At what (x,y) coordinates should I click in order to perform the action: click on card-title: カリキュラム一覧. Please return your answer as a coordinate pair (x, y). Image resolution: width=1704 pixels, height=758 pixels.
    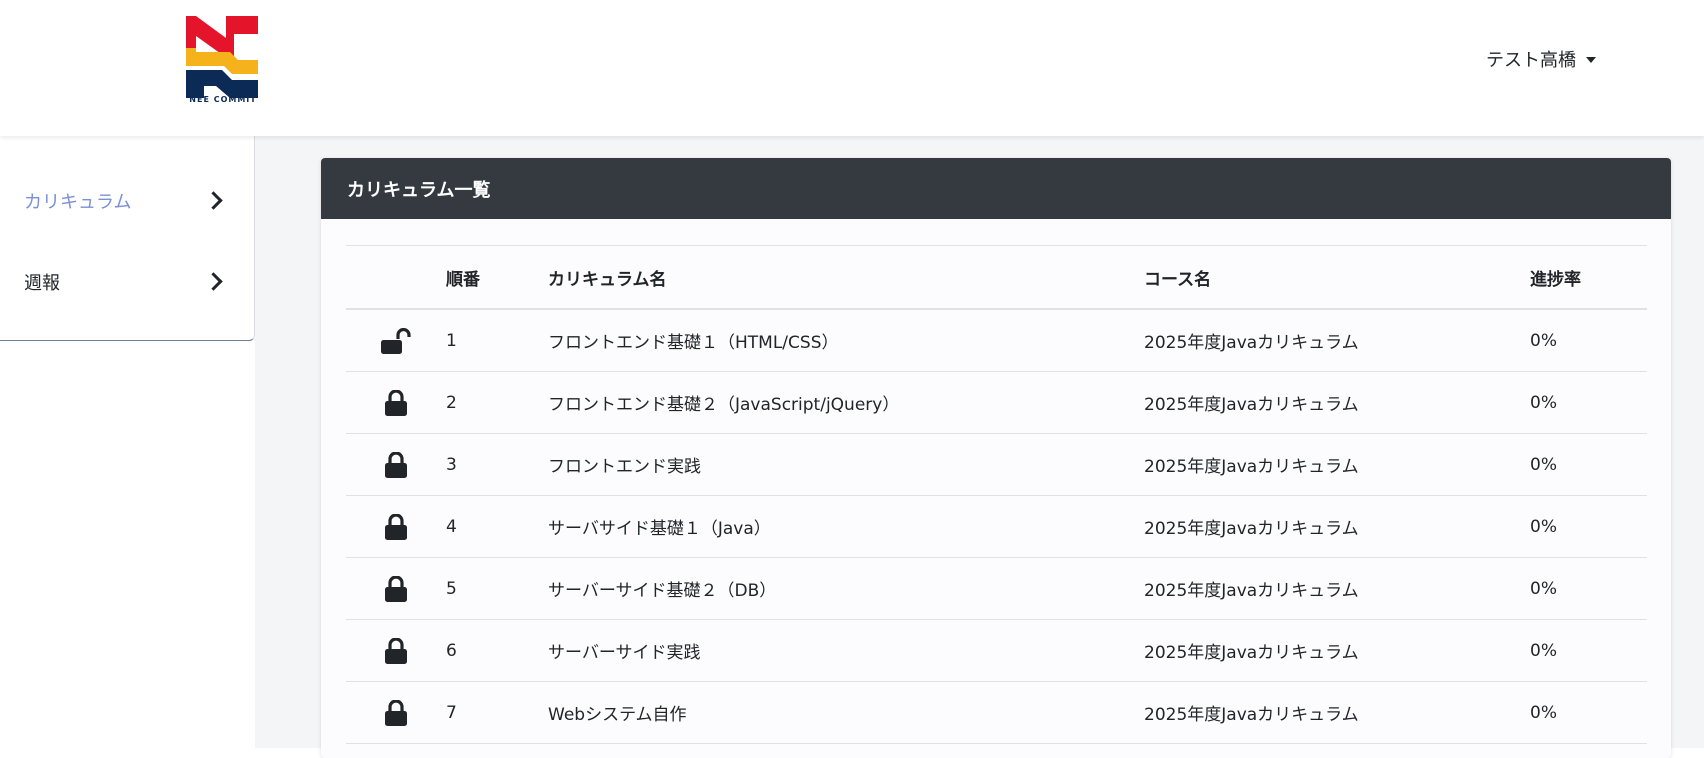
    Looking at the image, I should click on (996, 188).